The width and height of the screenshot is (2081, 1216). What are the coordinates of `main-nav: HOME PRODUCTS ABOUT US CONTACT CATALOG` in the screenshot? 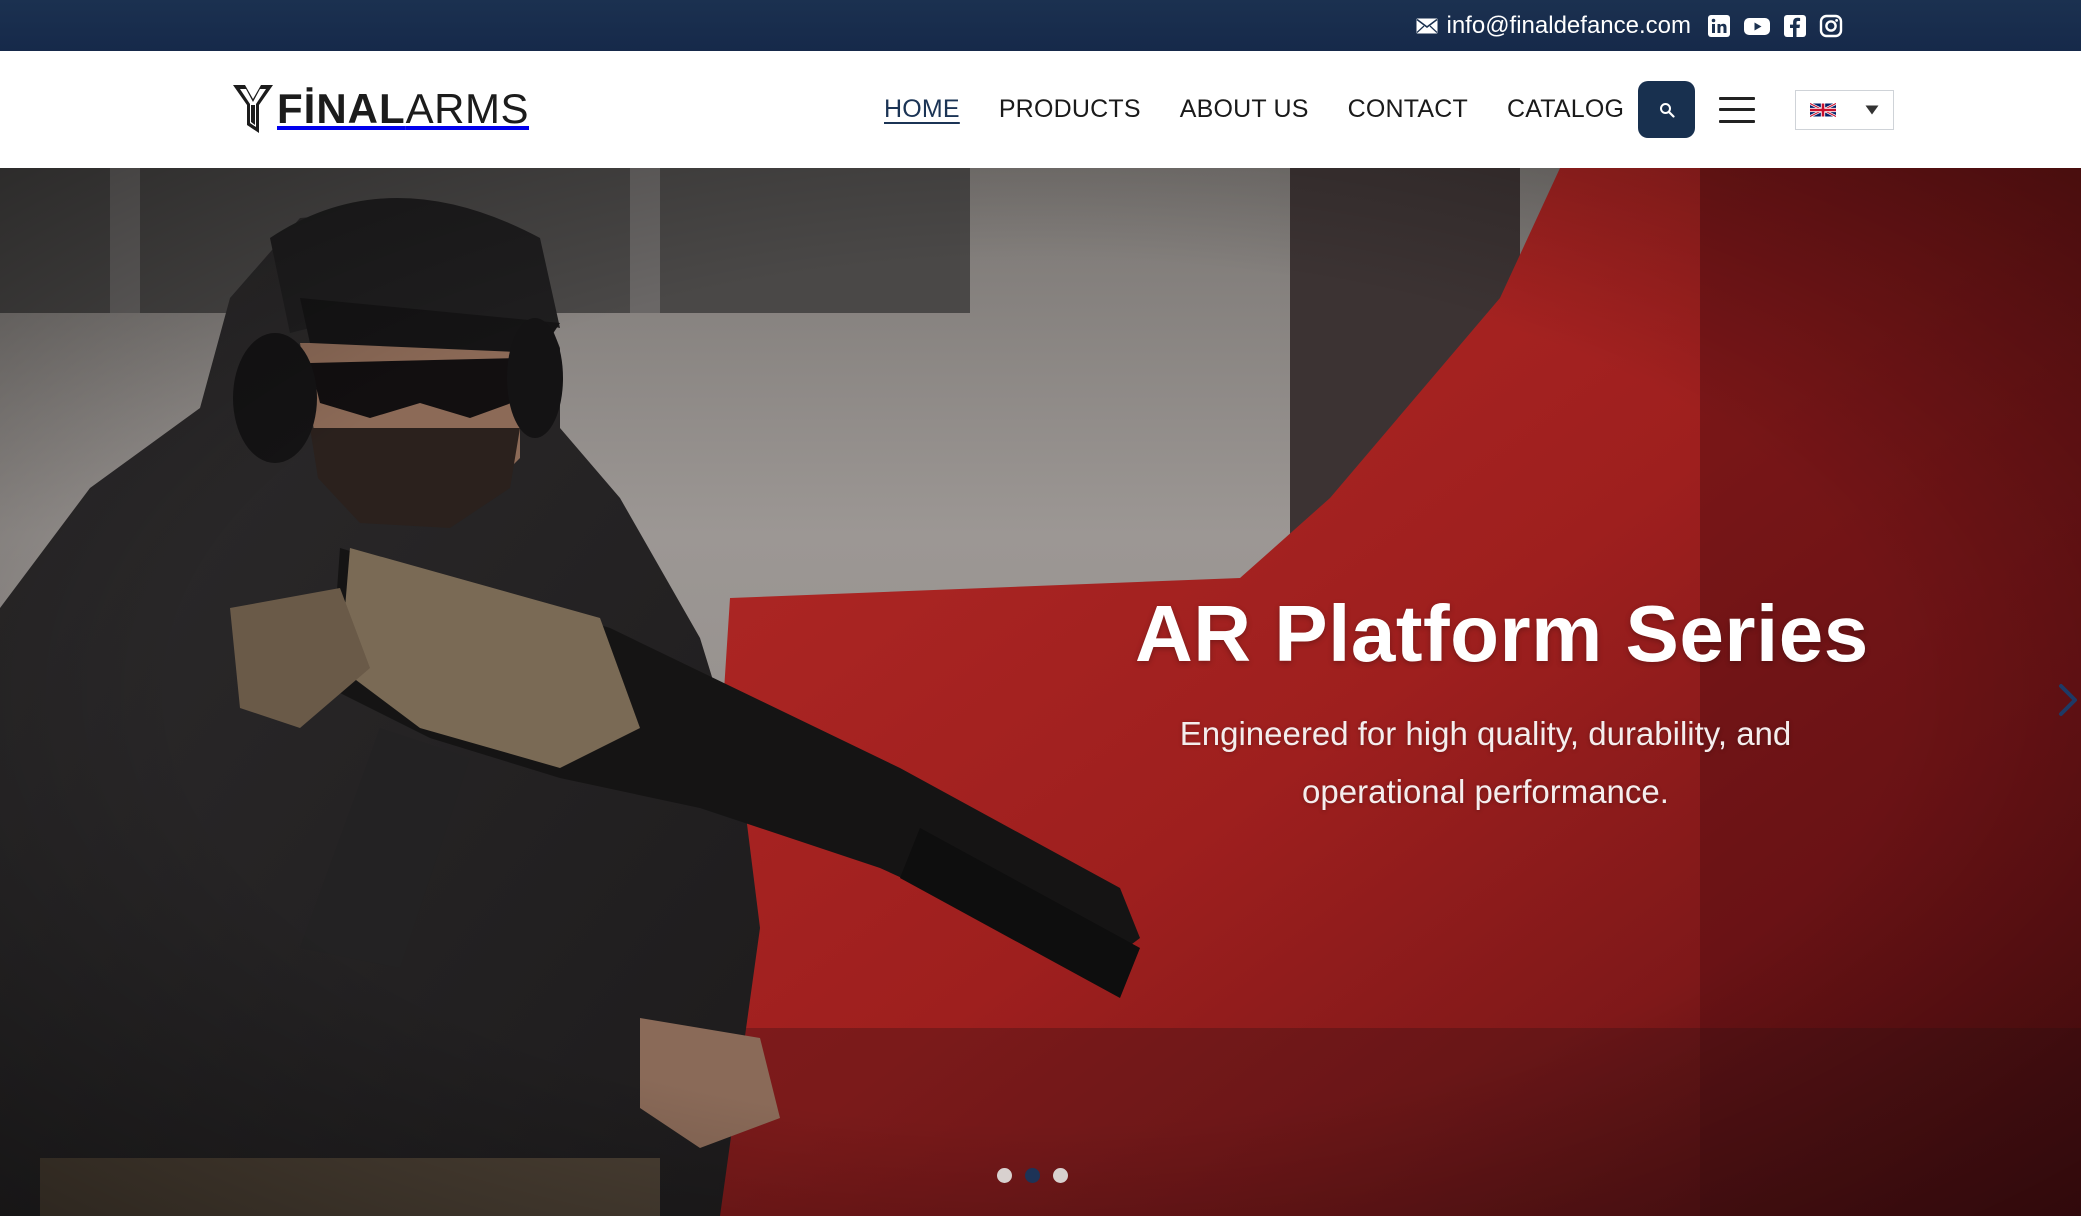 It's located at (1389, 109).